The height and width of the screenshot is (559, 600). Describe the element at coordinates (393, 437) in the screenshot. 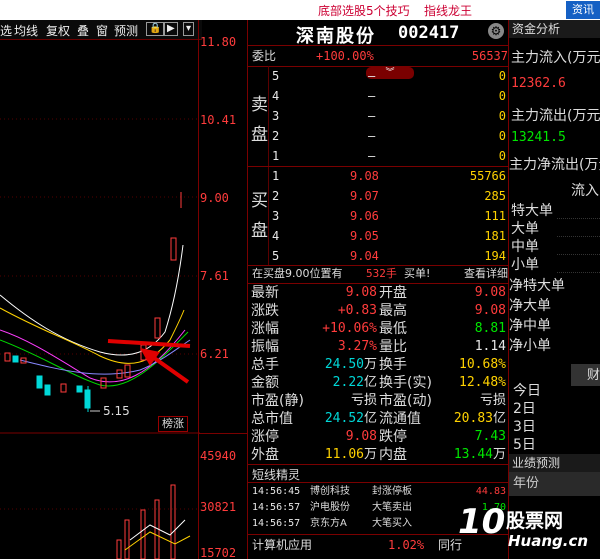

I see `quote-label: 跌停` at that location.